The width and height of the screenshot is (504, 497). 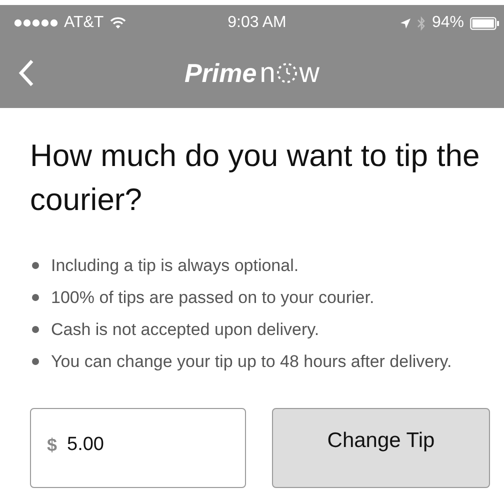 What do you see at coordinates (268, 73) in the screenshot?
I see `logo-text-light: n` at bounding box center [268, 73].